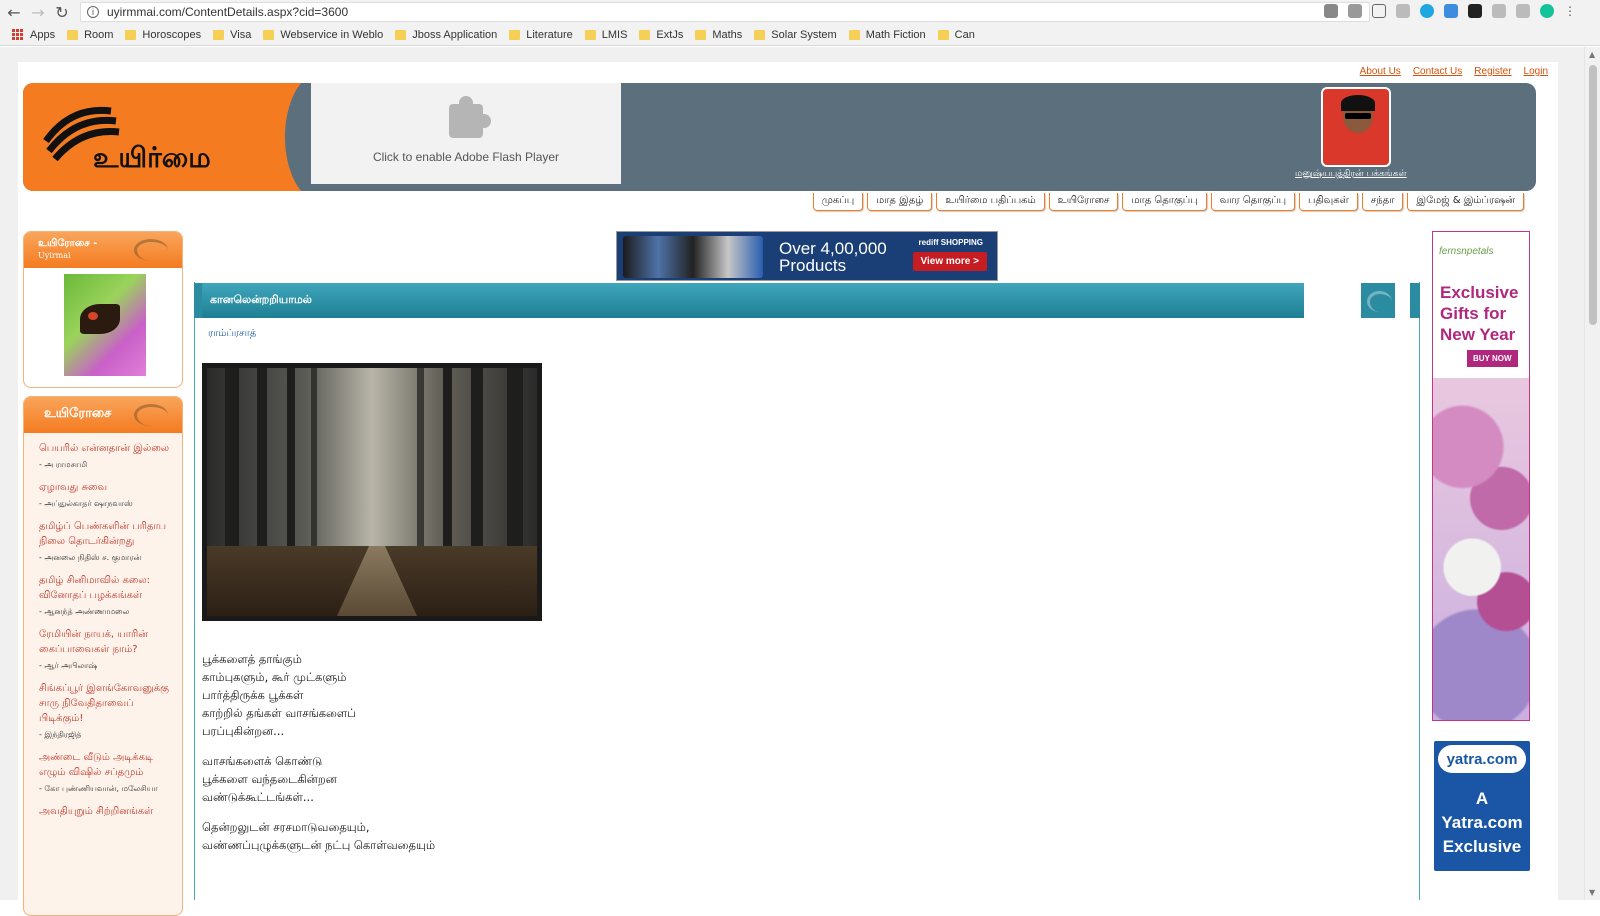 The height and width of the screenshot is (916, 1600). Describe the element at coordinates (838, 202) in the screenshot. I see `menu-home: முகப்பு` at that location.